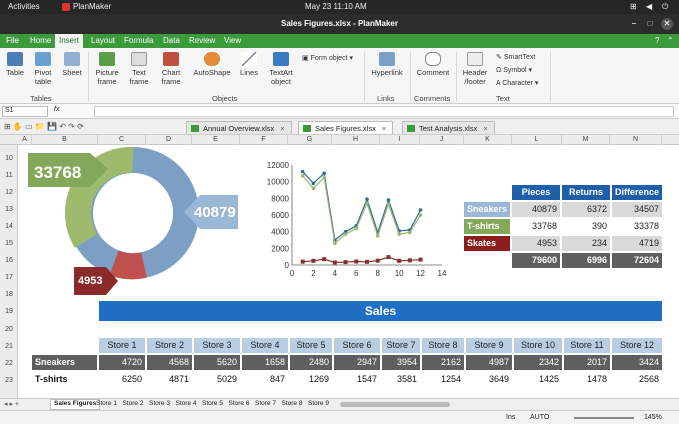  I want to click on column-header: A, so click(25, 140).